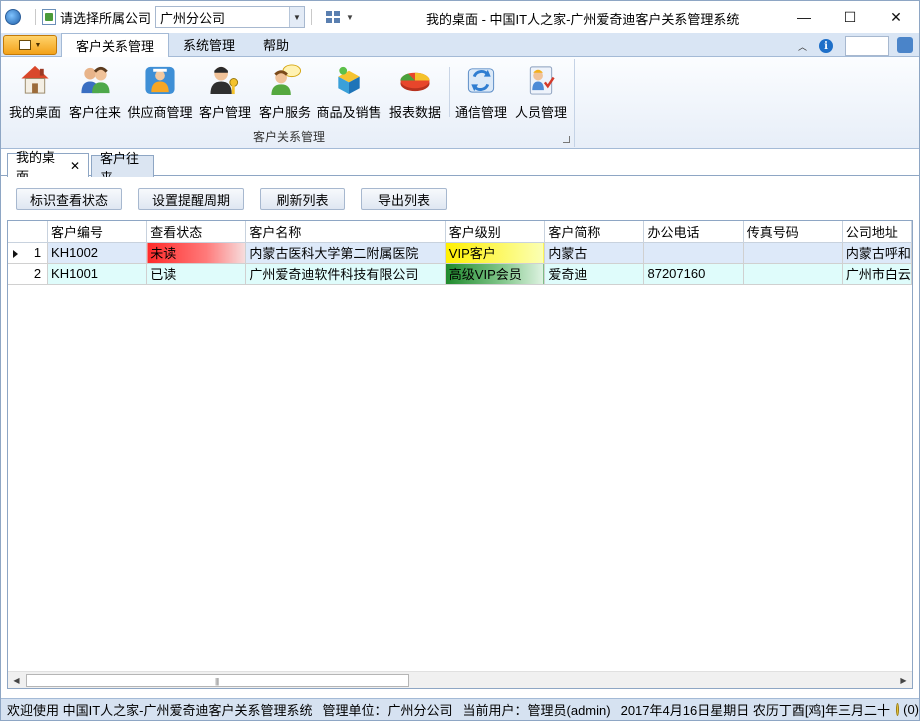  I want to click on ribbon-tab-bar: ▼ 客户关系管理 系统管理 帮助 ︿ i, so click(460, 45).